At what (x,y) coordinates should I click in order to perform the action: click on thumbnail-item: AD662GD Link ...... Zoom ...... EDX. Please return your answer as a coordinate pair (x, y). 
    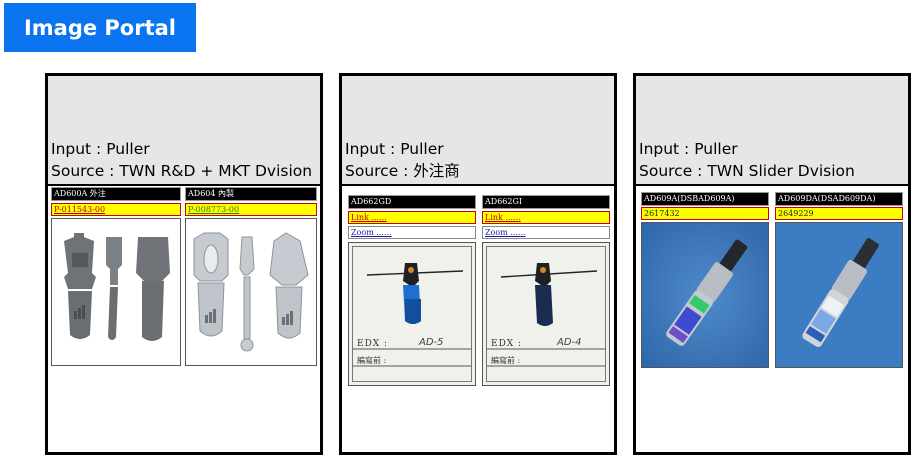
    Looking at the image, I should click on (412, 290).